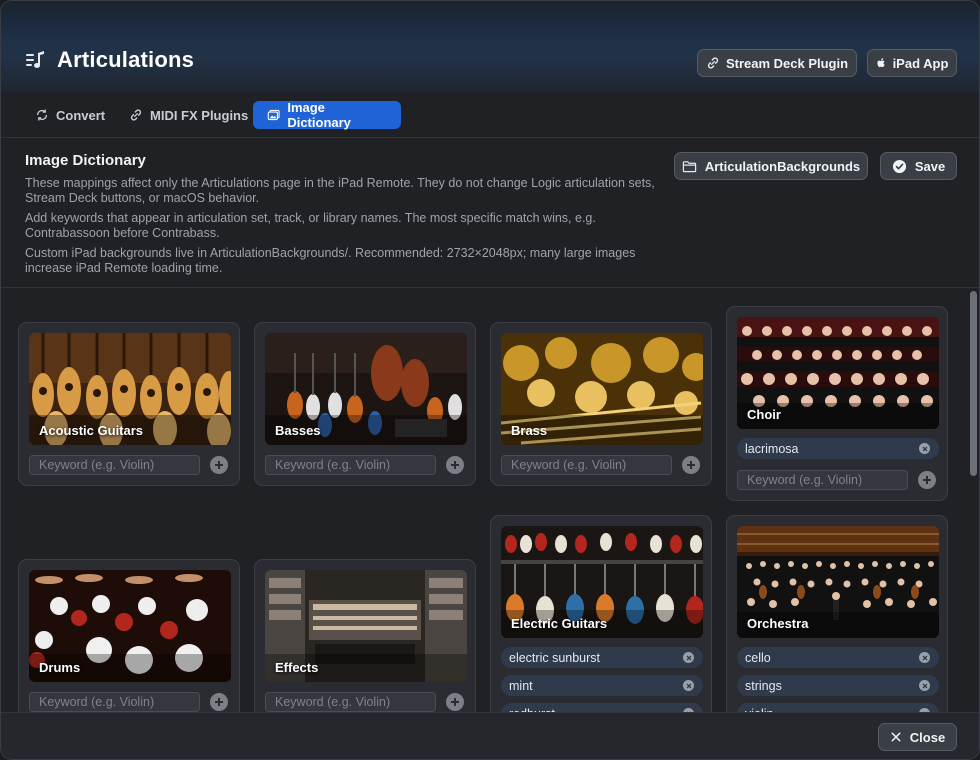  What do you see at coordinates (298, 430) in the screenshot?
I see `card-name: Basses` at bounding box center [298, 430].